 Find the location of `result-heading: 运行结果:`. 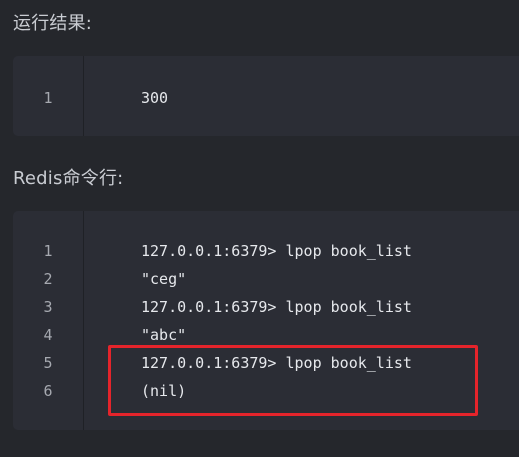

result-heading: 运行结果: is located at coordinates (53, 23).